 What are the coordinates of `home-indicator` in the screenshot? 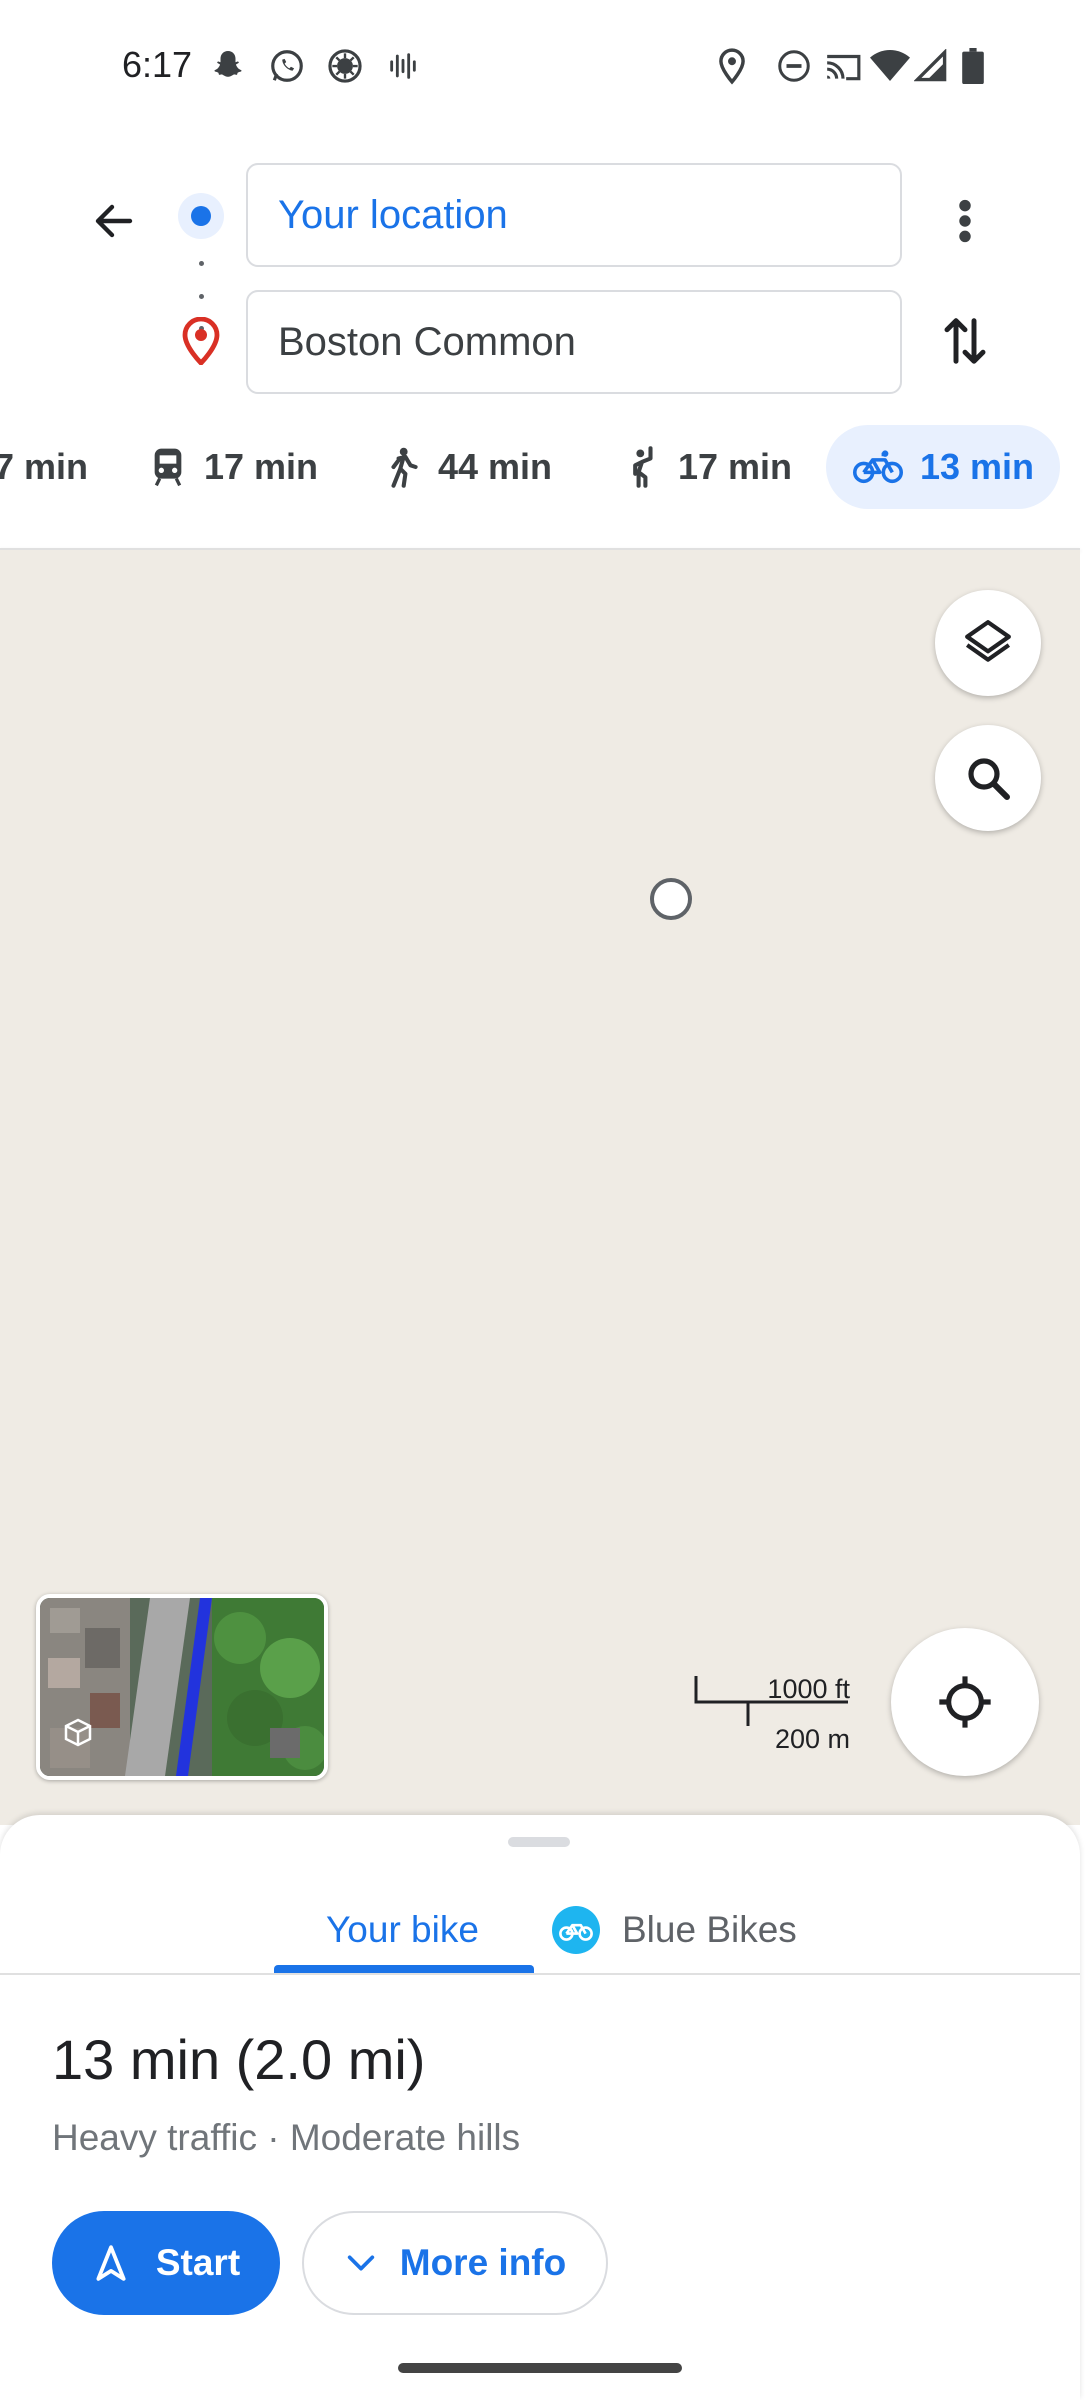 It's located at (540, 2368).